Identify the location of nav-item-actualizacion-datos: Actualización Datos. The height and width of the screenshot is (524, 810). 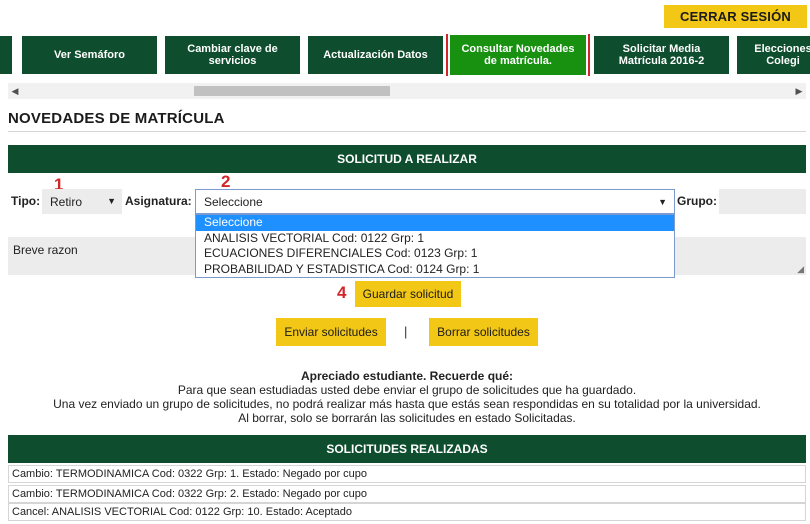
(375, 55).